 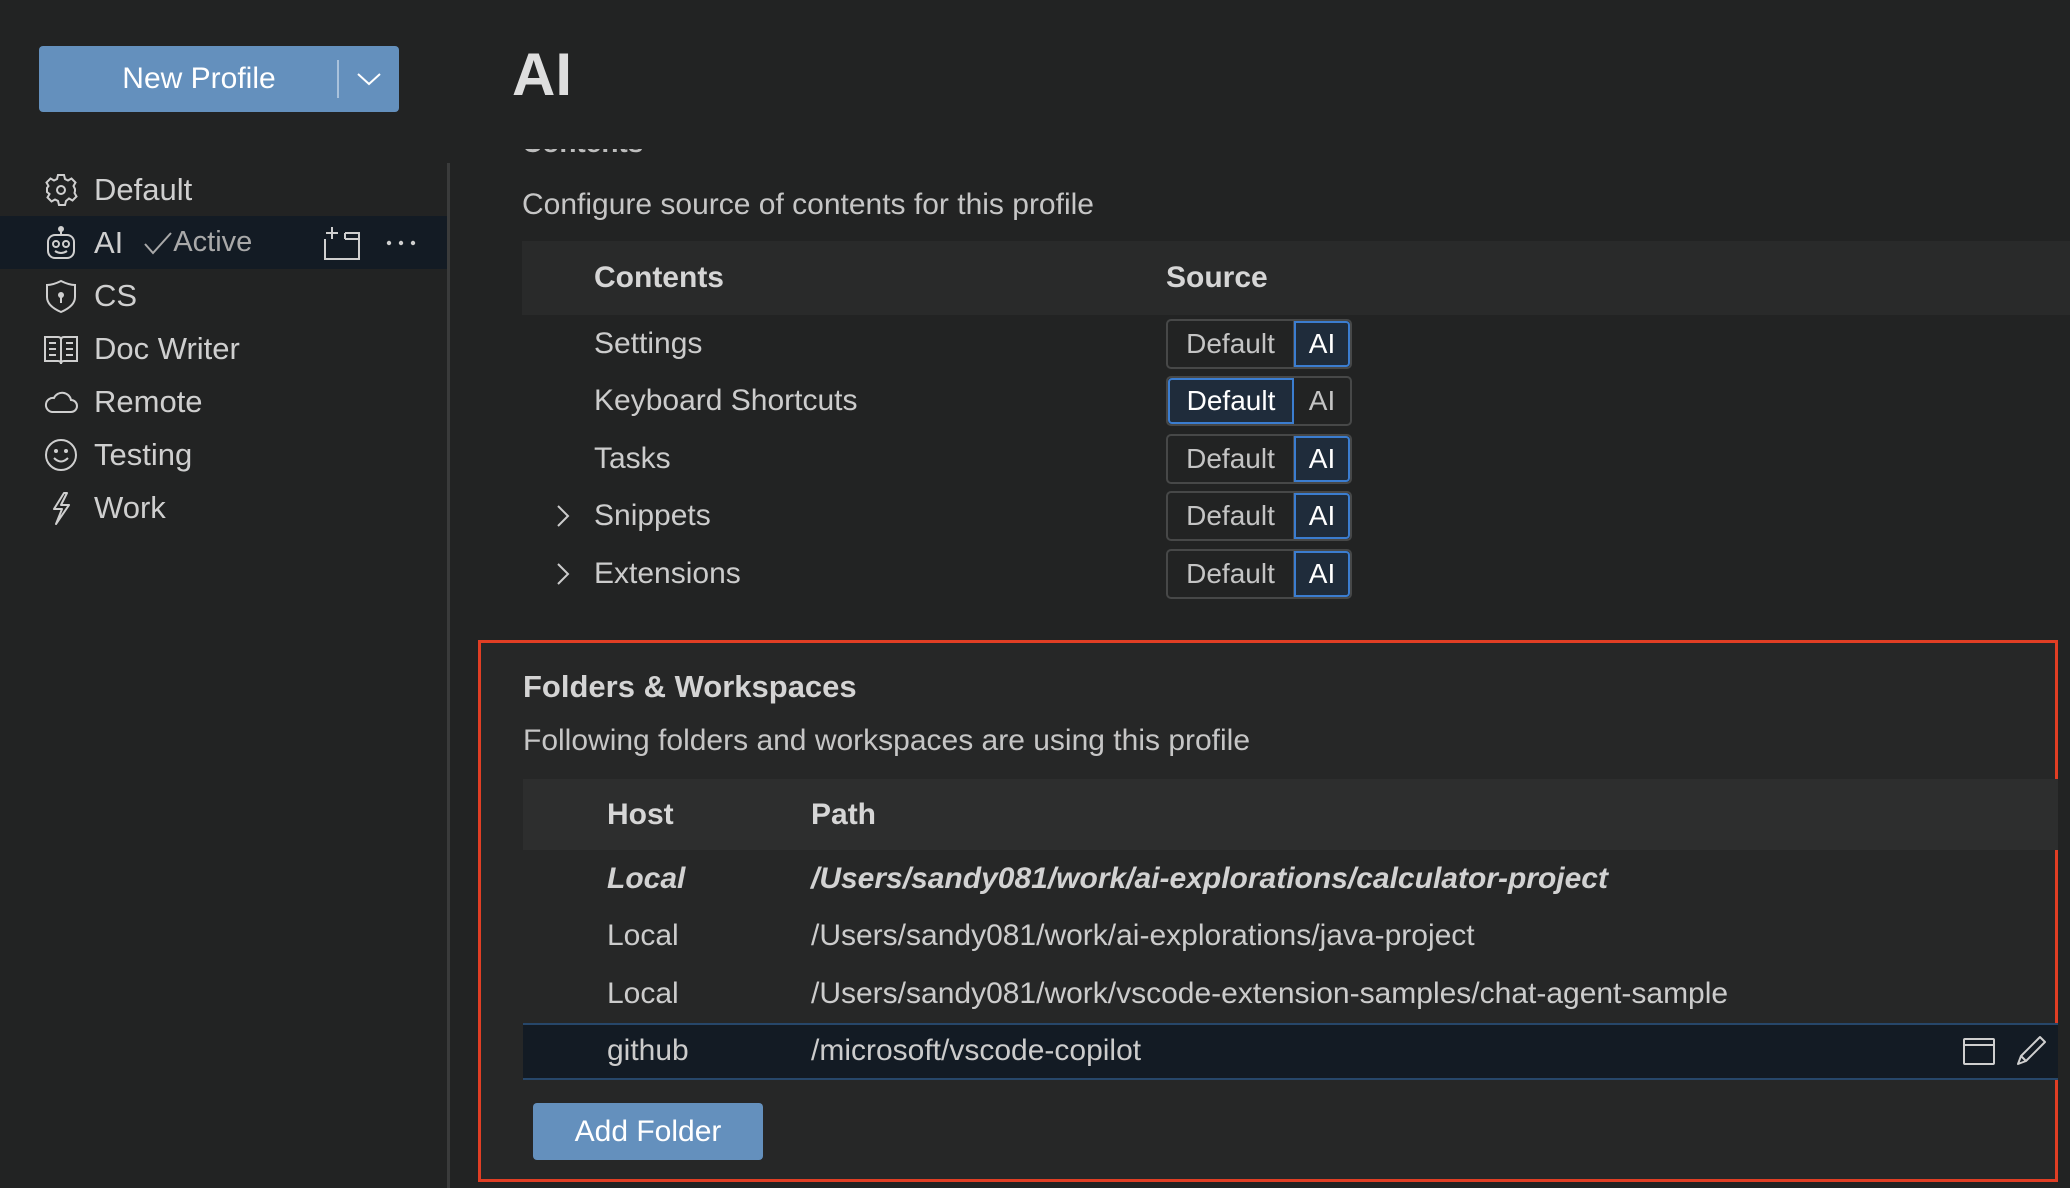 I want to click on add-folder-button: Add Folder, so click(x=648, y=1131).